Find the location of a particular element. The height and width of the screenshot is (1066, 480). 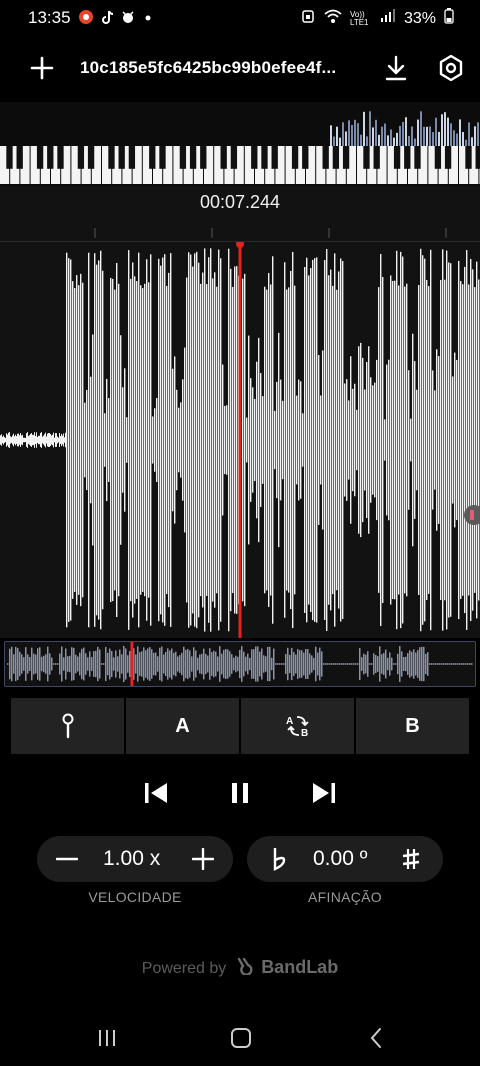

set-a-button: A is located at coordinates (182, 726).